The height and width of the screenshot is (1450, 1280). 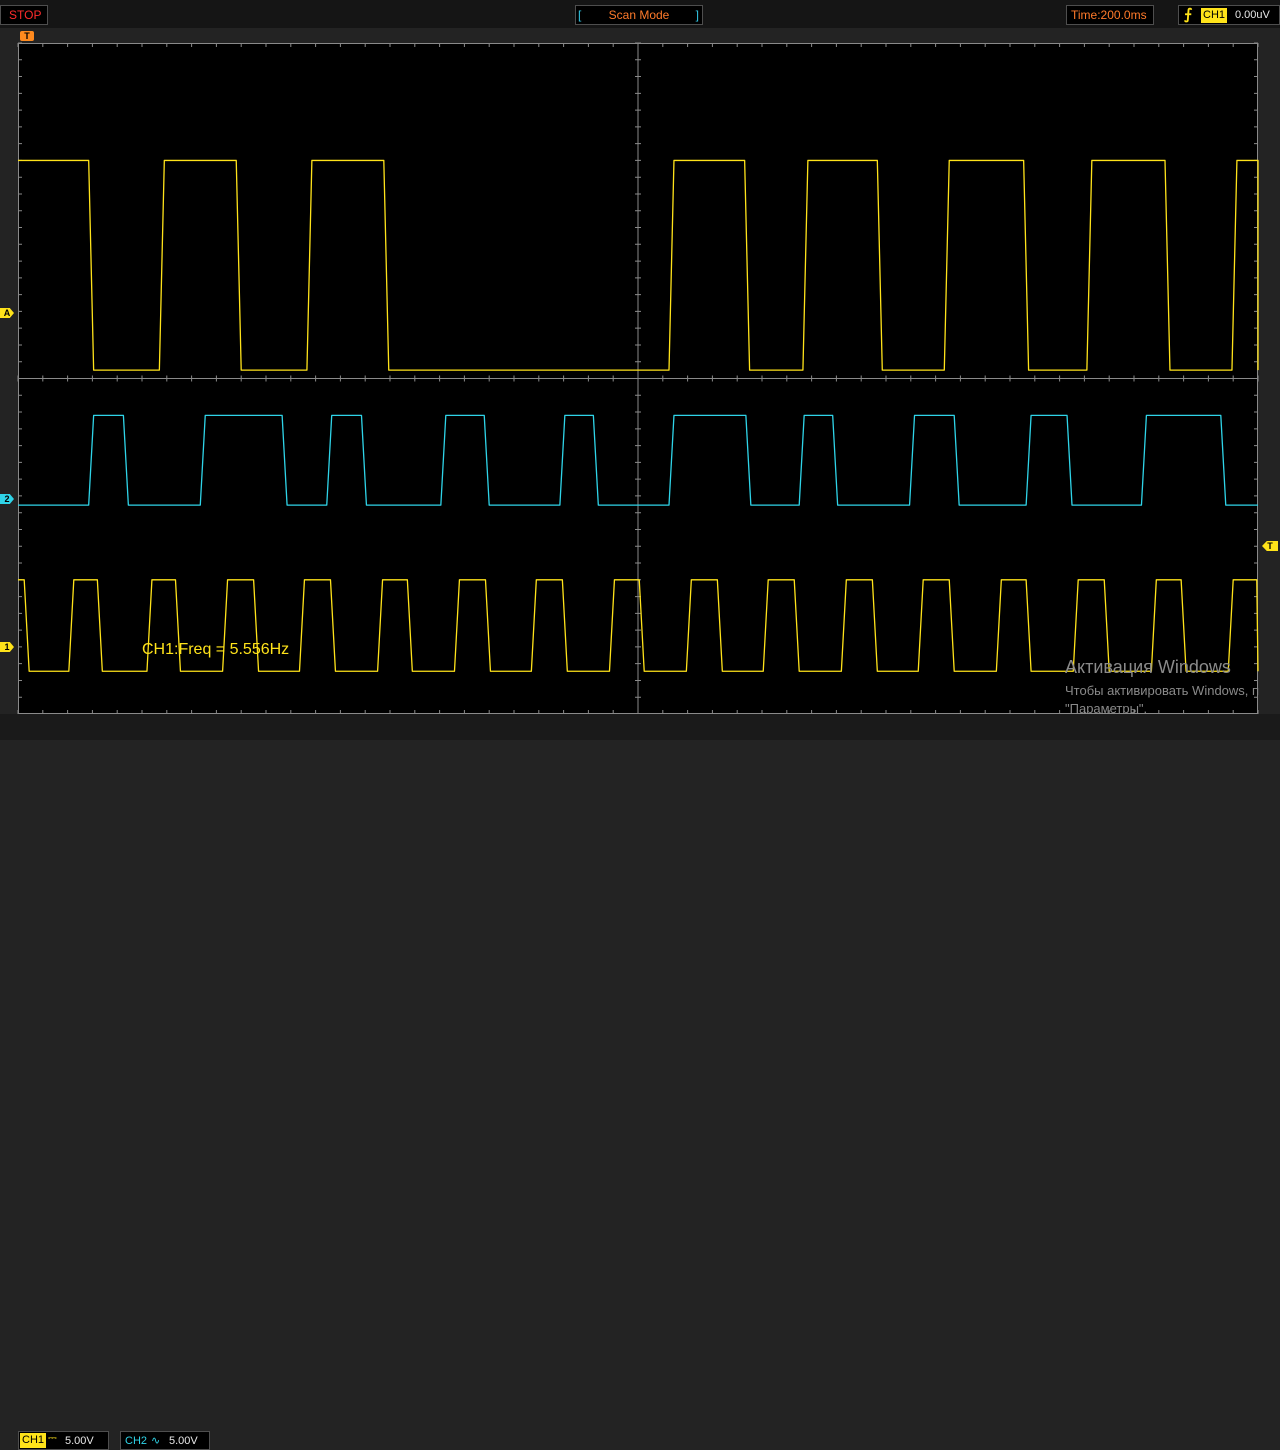 What do you see at coordinates (1214, 15) in the screenshot?
I see `trigger-channel: CH1` at bounding box center [1214, 15].